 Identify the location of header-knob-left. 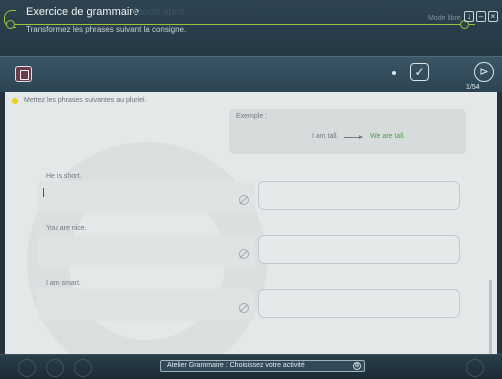
(10, 24).